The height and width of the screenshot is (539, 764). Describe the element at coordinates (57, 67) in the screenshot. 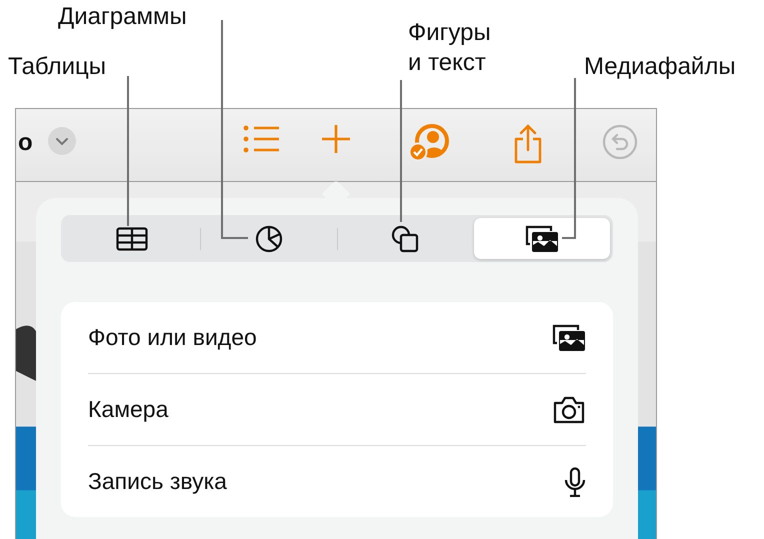

I see `callout-label: Таблицы` at that location.